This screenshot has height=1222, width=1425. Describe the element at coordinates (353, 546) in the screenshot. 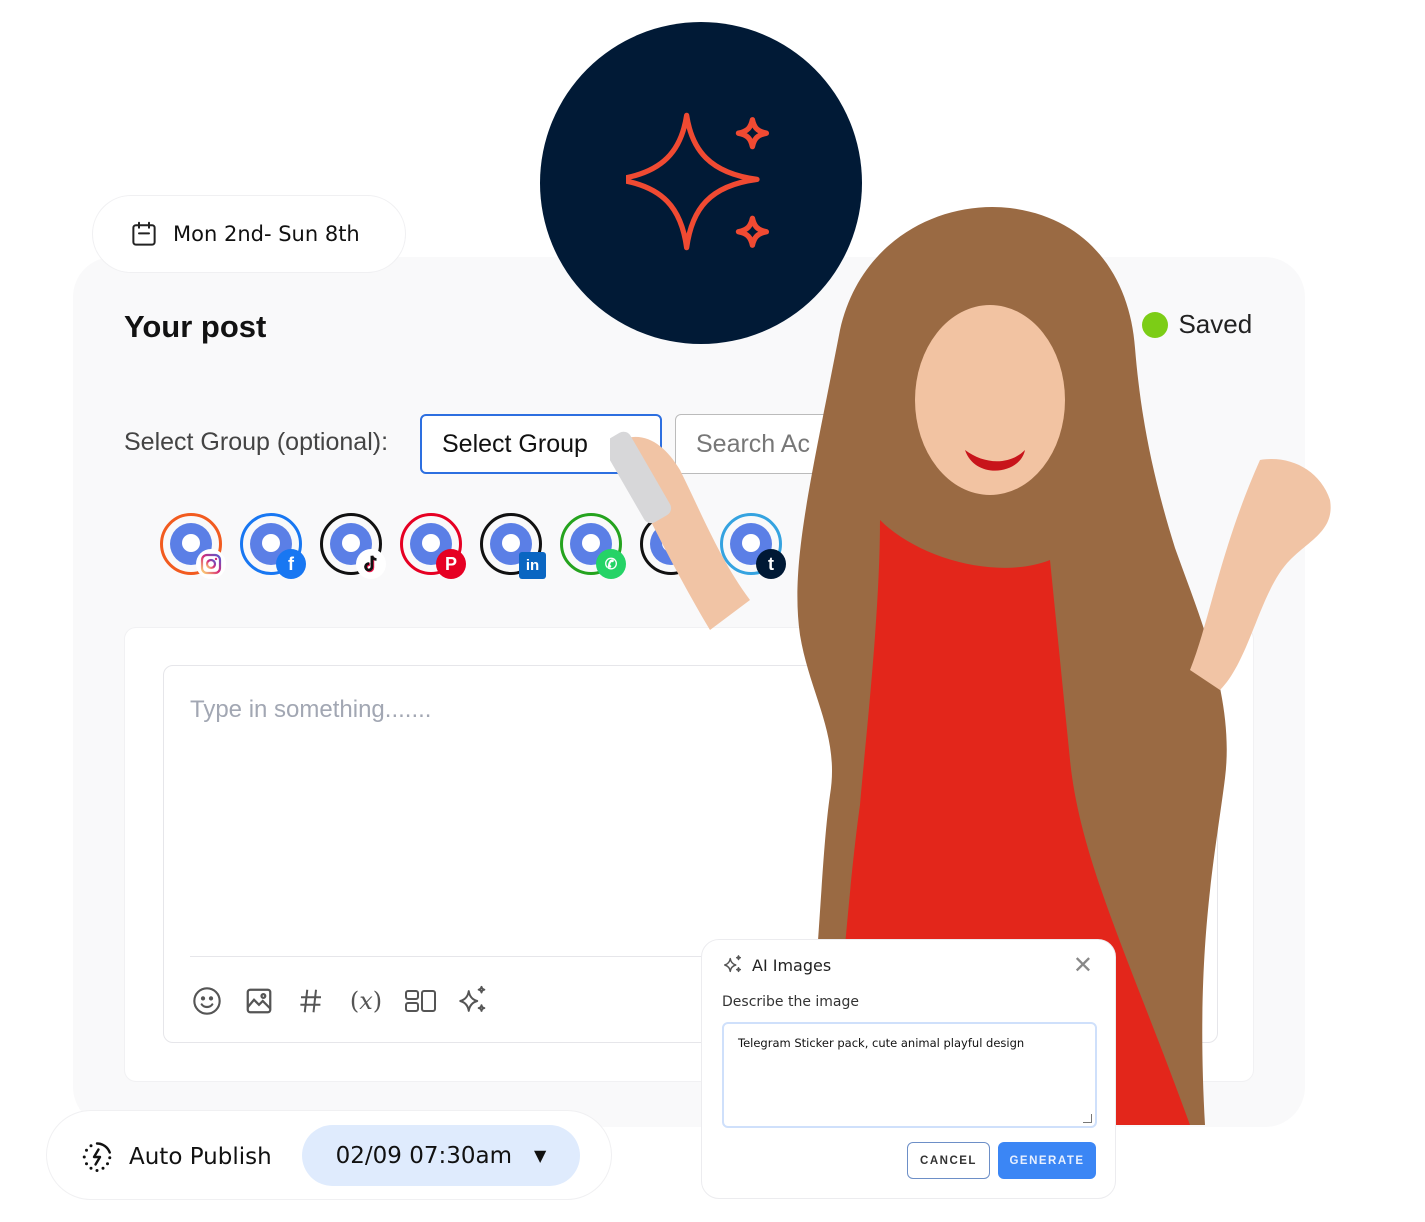

I see `account-tiktok` at that location.